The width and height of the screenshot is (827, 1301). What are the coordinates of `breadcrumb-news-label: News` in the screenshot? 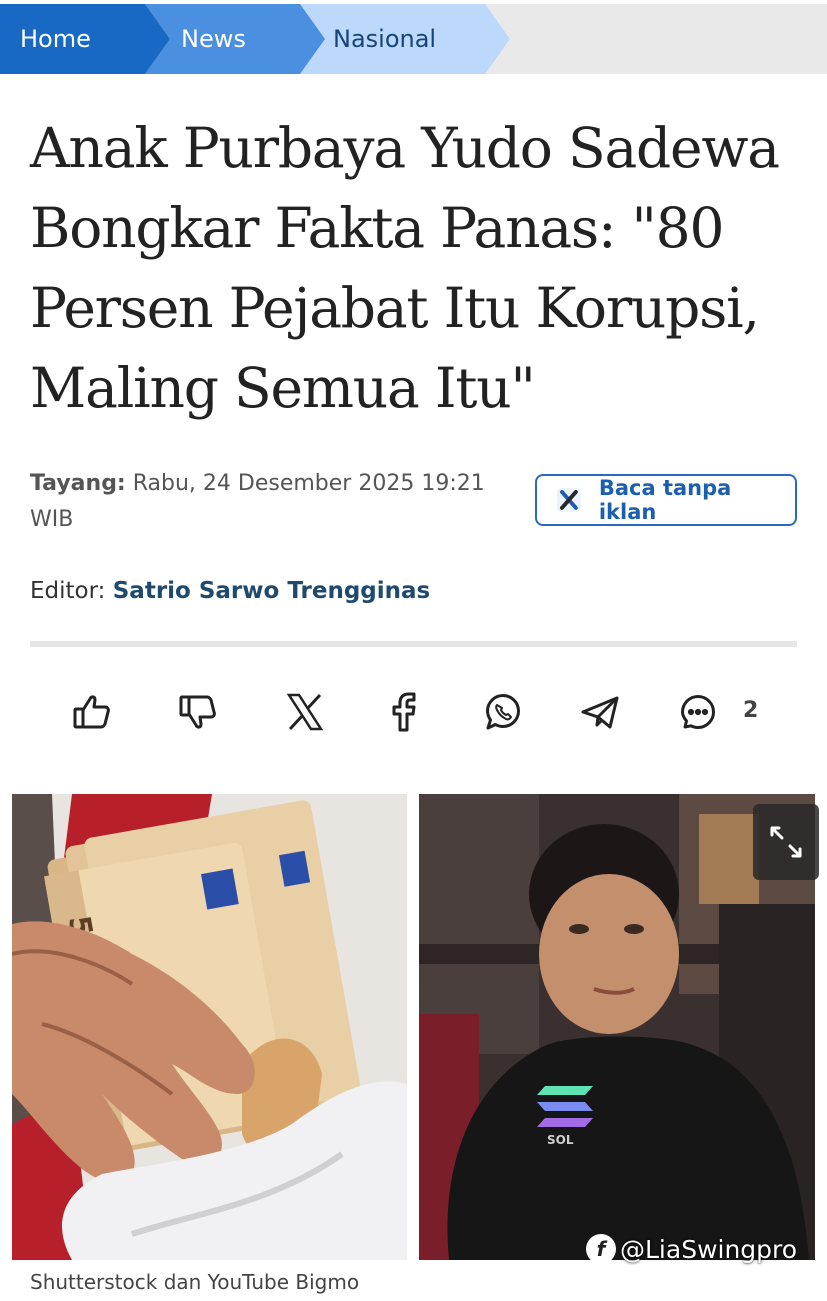 It's located at (213, 39).